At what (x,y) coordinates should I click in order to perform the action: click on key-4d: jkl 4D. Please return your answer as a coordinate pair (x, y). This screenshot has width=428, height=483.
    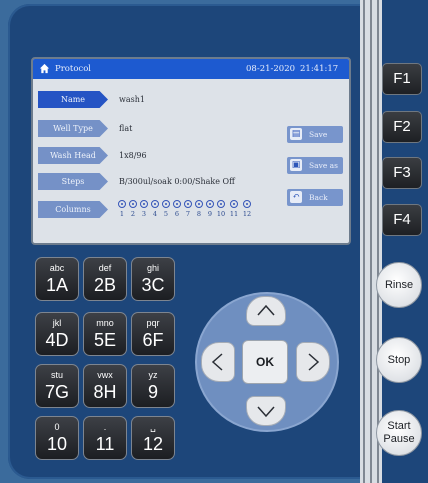
    Looking at the image, I should click on (57, 334).